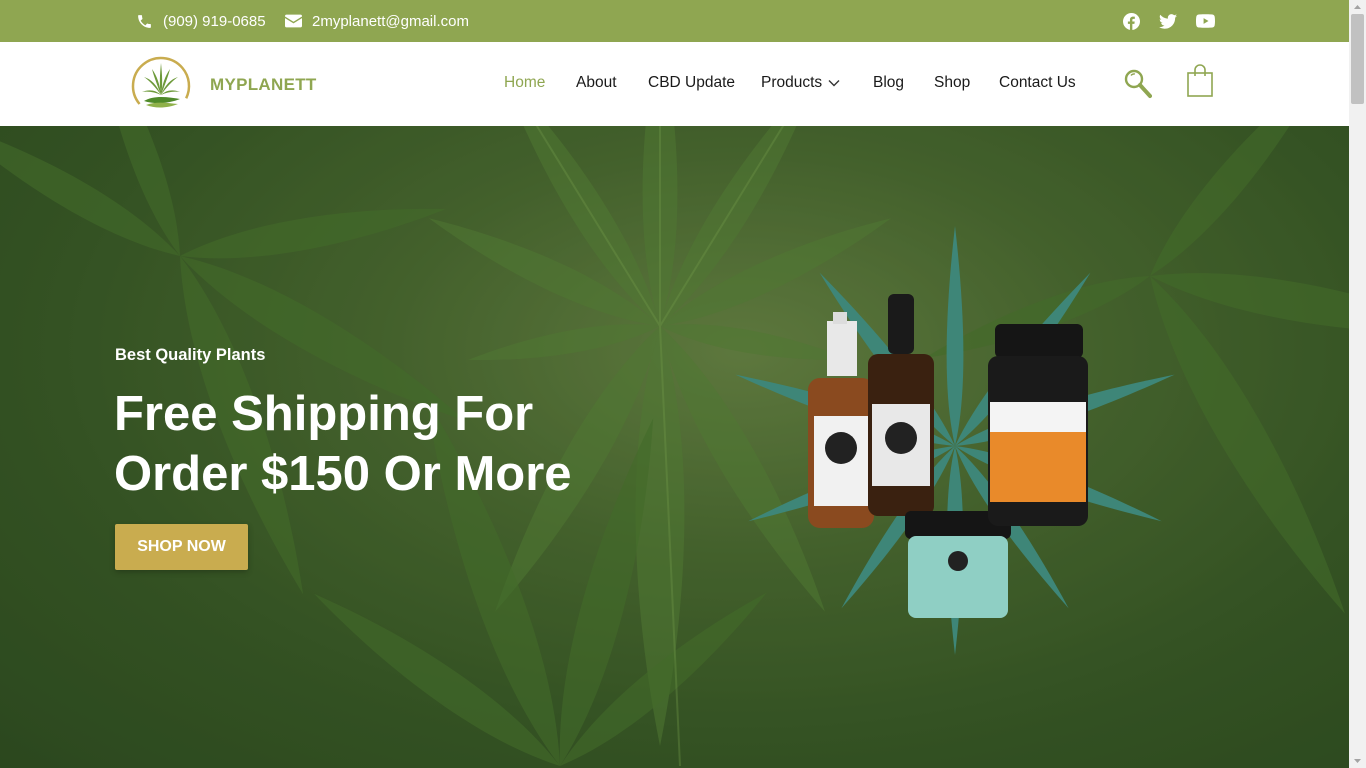  I want to click on nav-contact-us: Contact Us, so click(1037, 83).